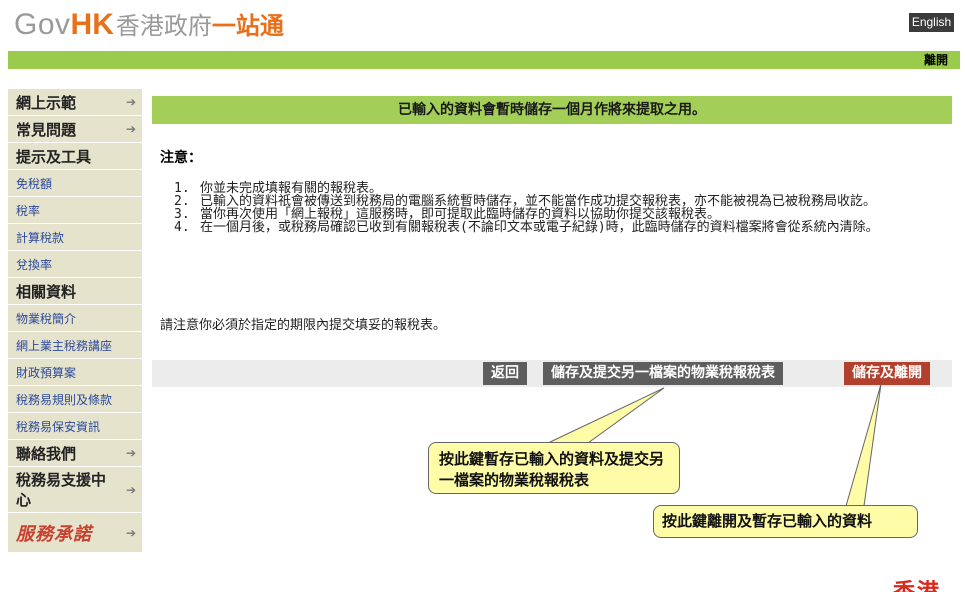  Describe the element at coordinates (917, 583) in the screenshot. I see `corner-logo-text: 香港` at that location.